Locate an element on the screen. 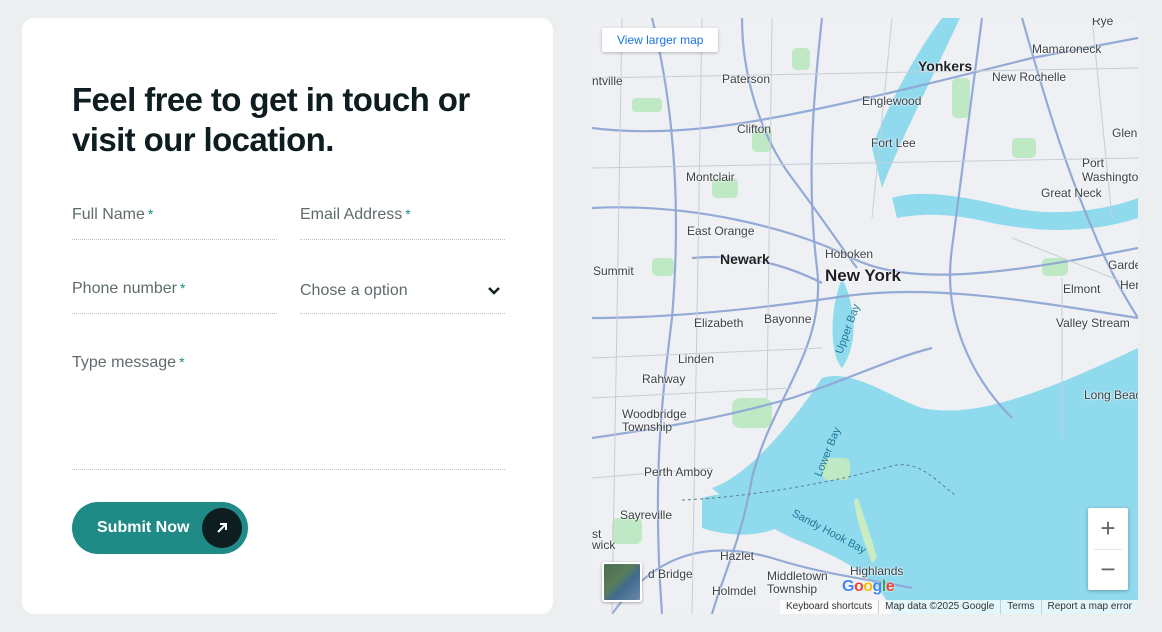  view-larger-map-link: View larger map is located at coordinates (660, 40).